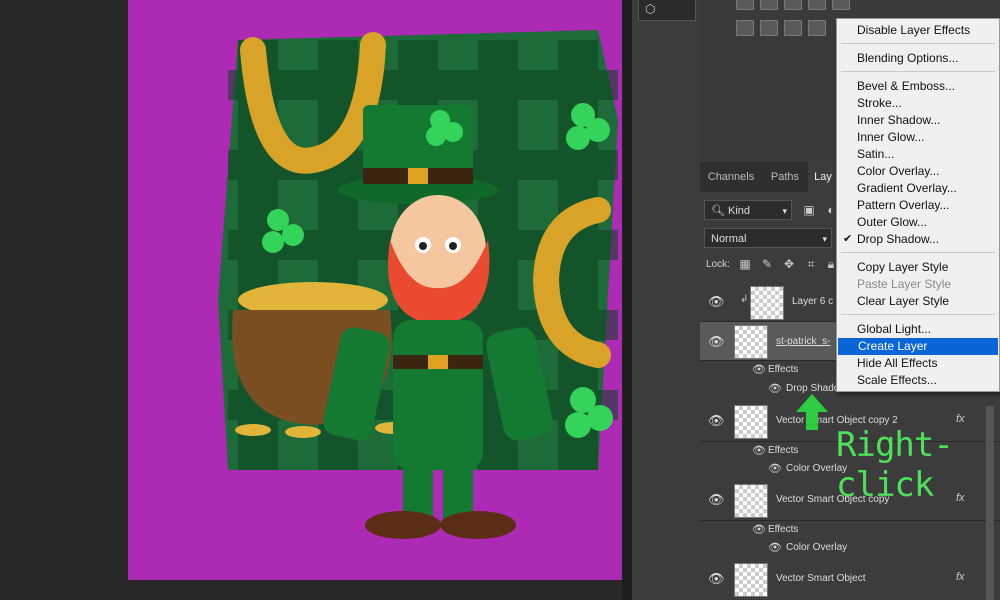 The image size is (1000, 600). I want to click on filter-kind-select: 🔍︎ Kind ▾, so click(748, 210).